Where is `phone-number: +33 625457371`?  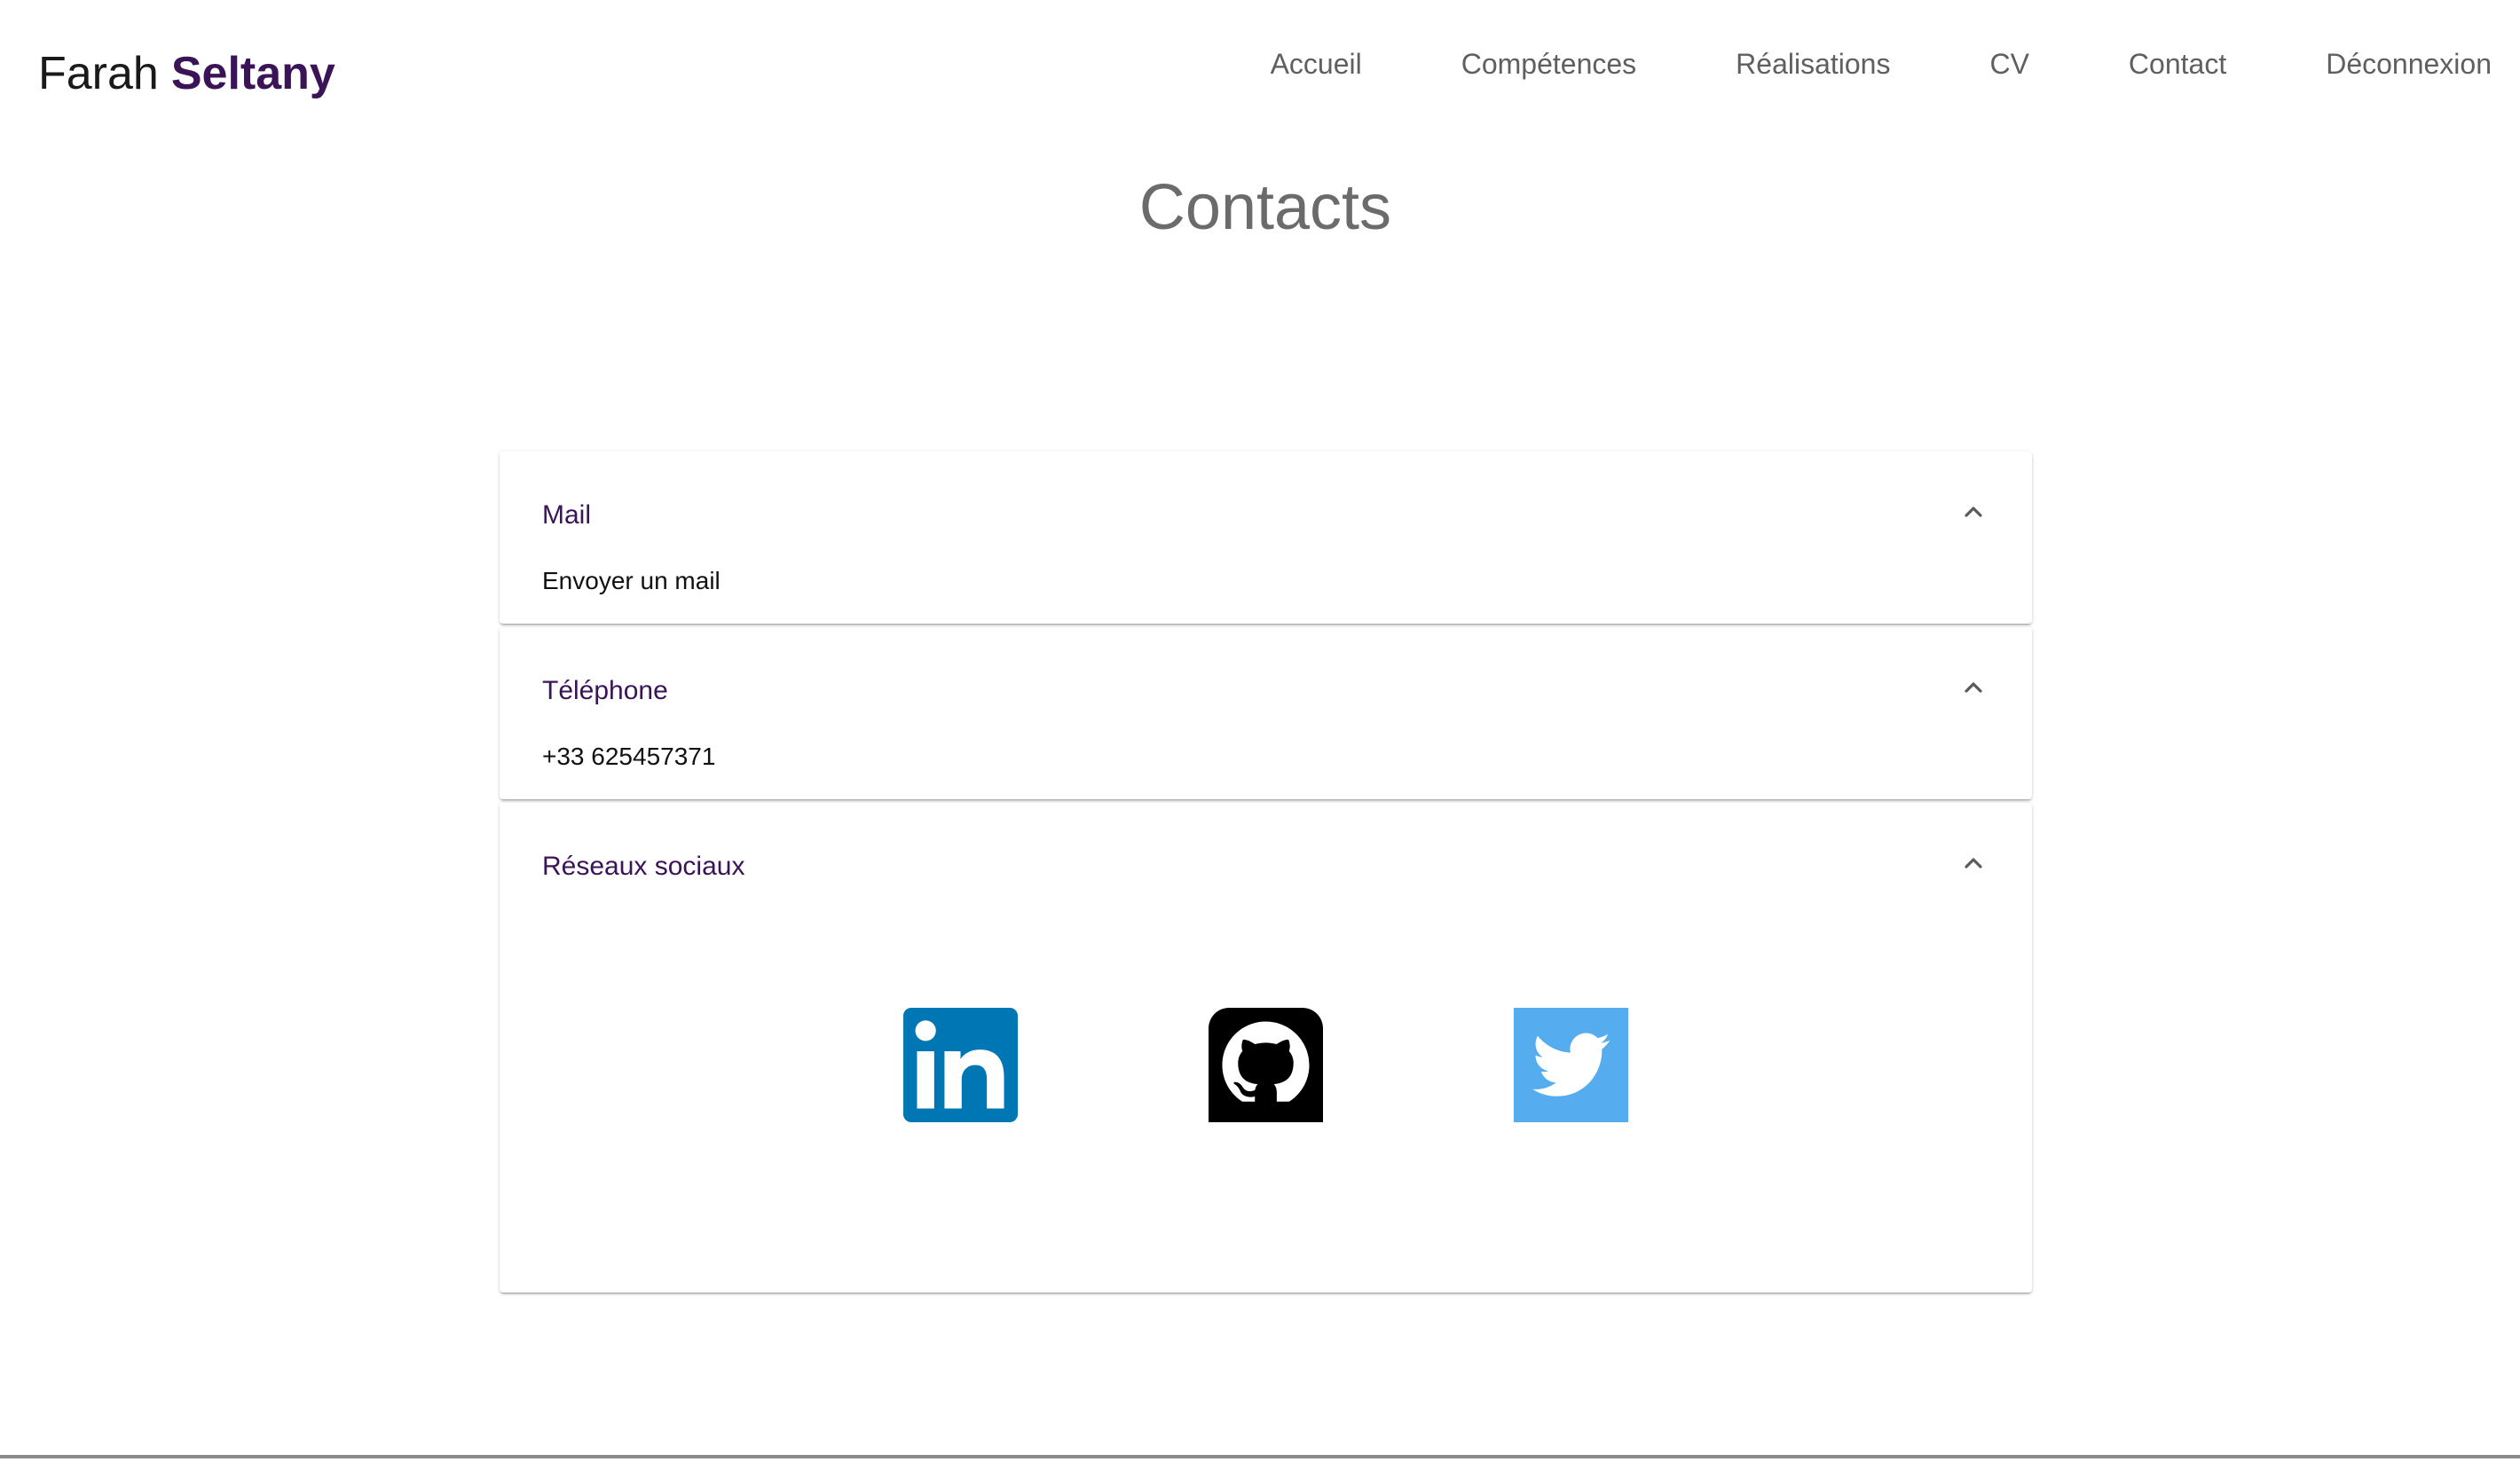 phone-number: +33 625457371 is located at coordinates (629, 756).